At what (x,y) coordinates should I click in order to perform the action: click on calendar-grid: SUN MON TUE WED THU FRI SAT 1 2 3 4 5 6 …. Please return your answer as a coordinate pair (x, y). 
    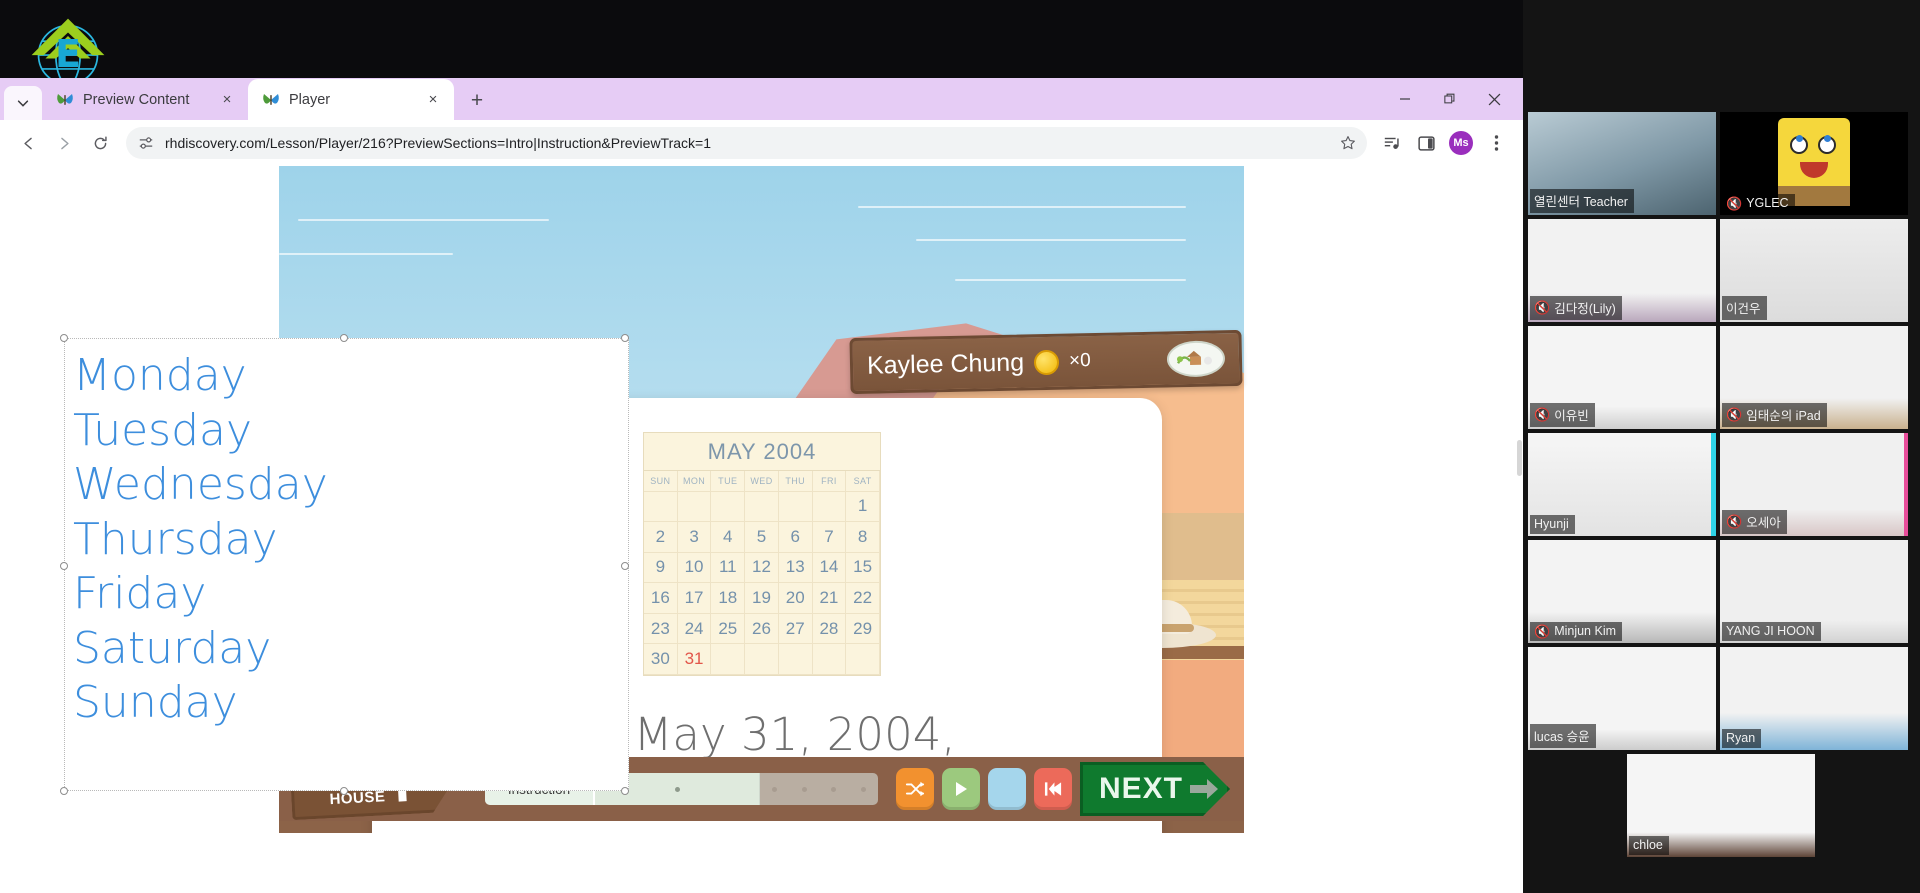
    Looking at the image, I should click on (762, 573).